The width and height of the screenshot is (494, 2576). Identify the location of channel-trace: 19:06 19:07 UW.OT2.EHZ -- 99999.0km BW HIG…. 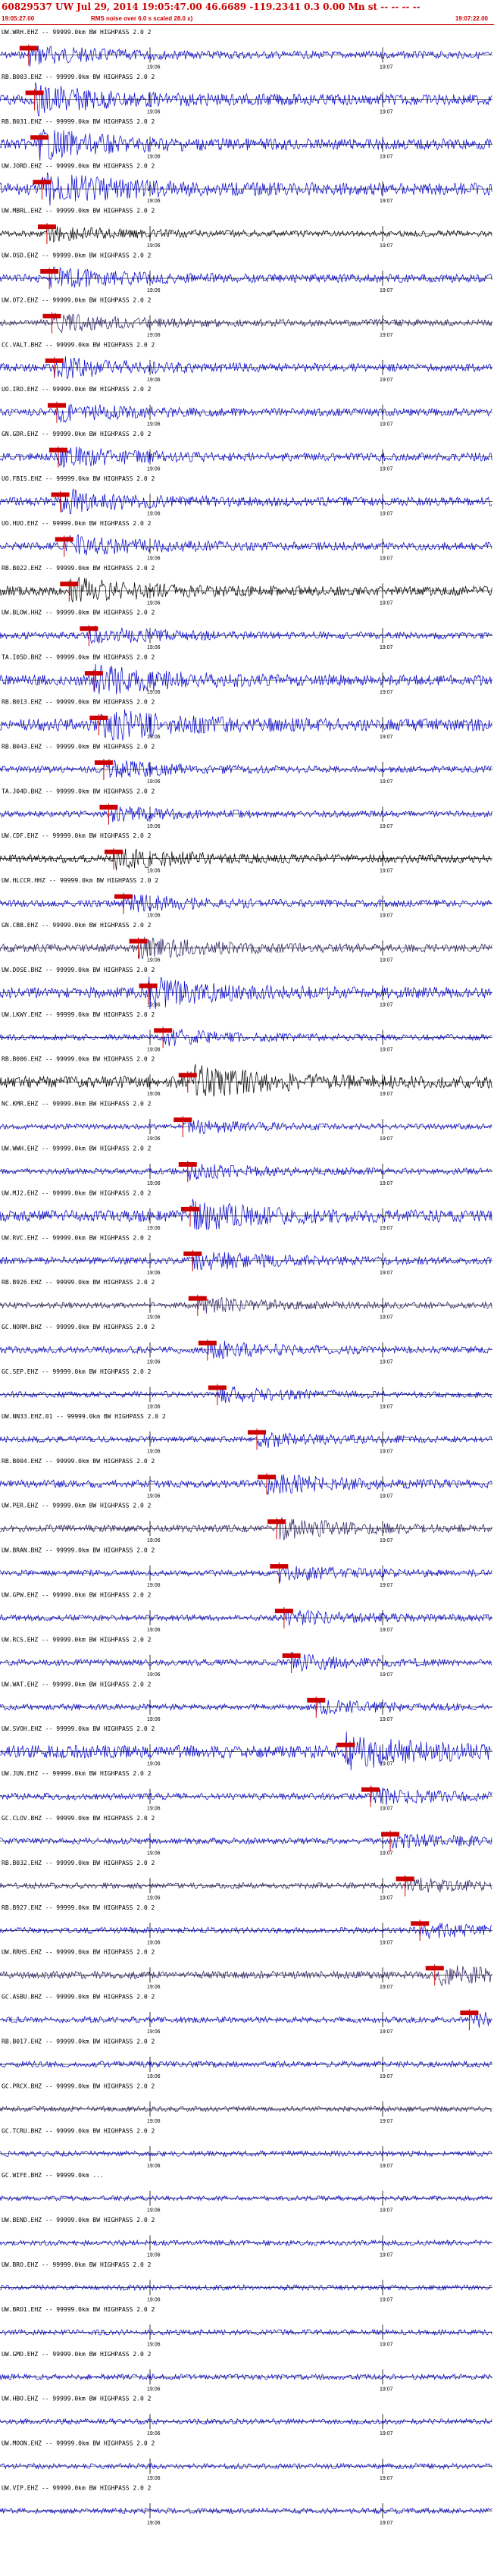
(246, 317).